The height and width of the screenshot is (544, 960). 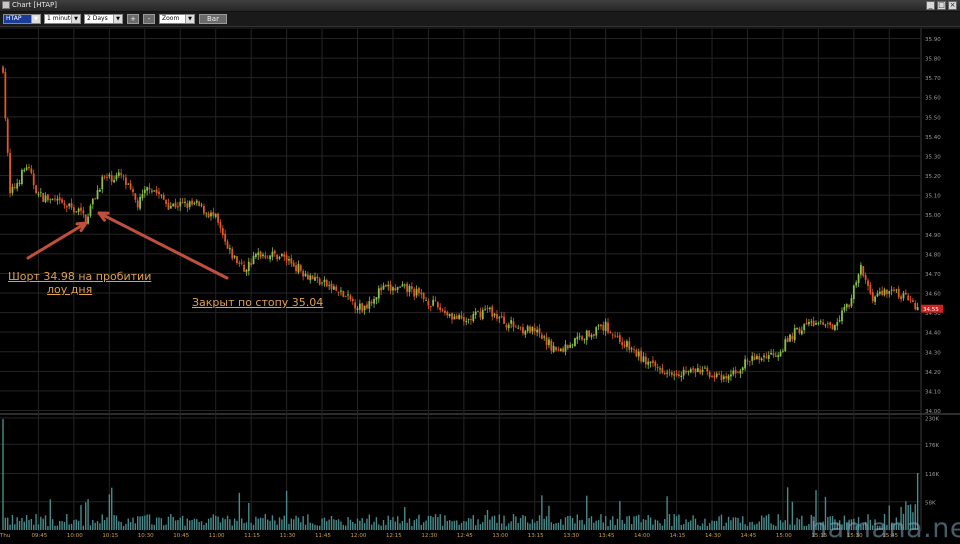 I want to click on price-tick-label: 34.10, so click(x=933, y=392).